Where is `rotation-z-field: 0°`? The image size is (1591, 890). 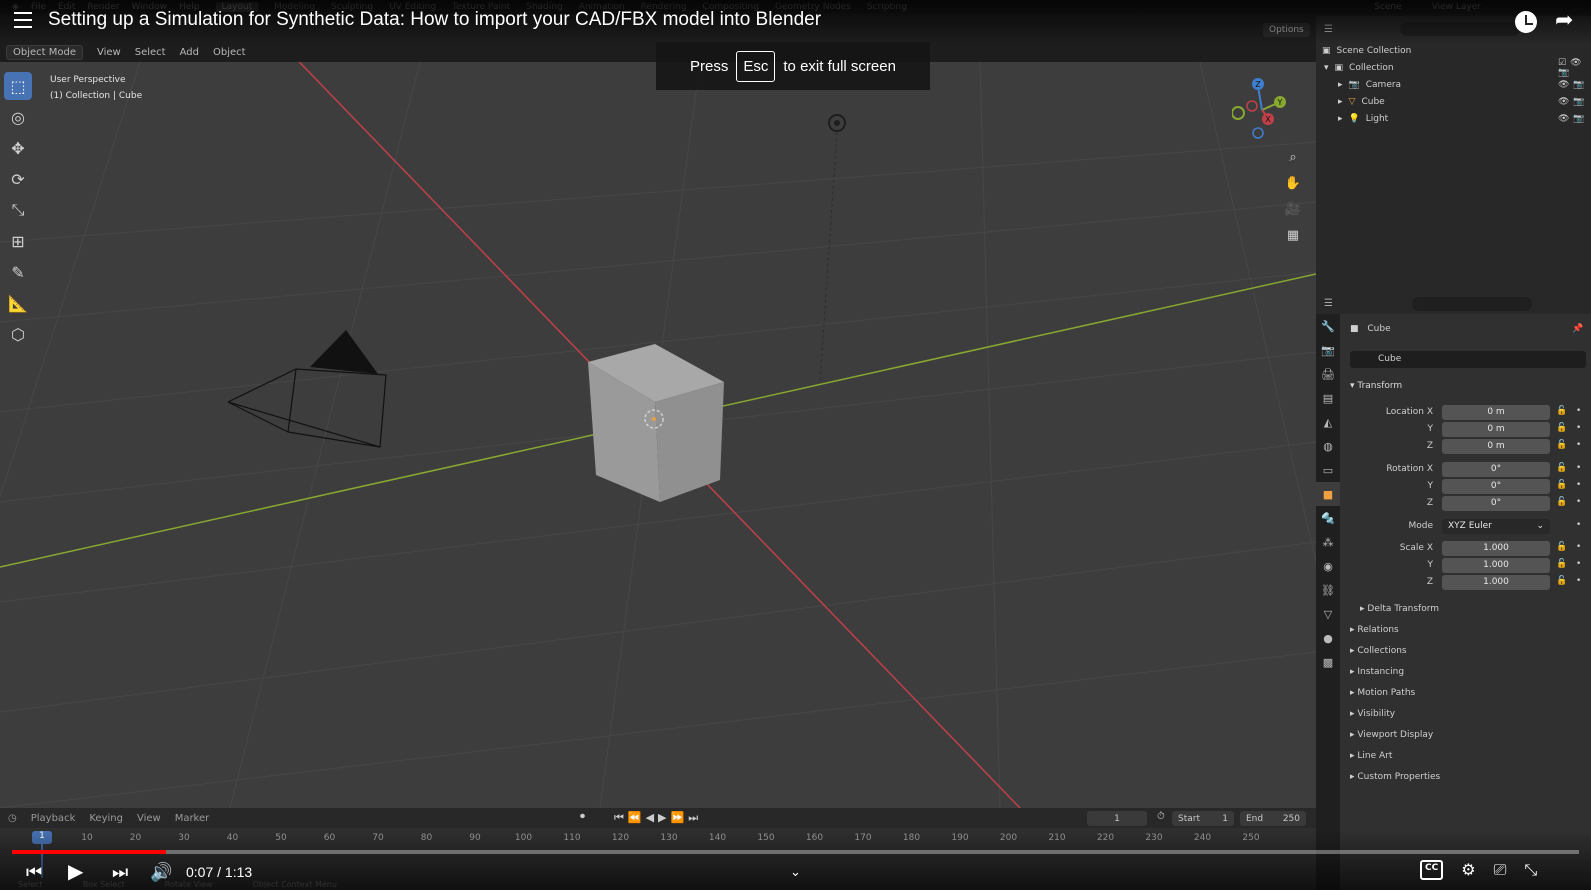
rotation-z-field: 0° is located at coordinates (1496, 503).